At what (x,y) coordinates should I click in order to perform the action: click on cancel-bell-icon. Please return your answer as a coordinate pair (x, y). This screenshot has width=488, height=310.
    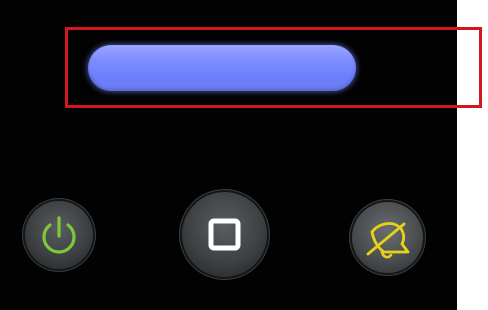
    Looking at the image, I should click on (388, 240).